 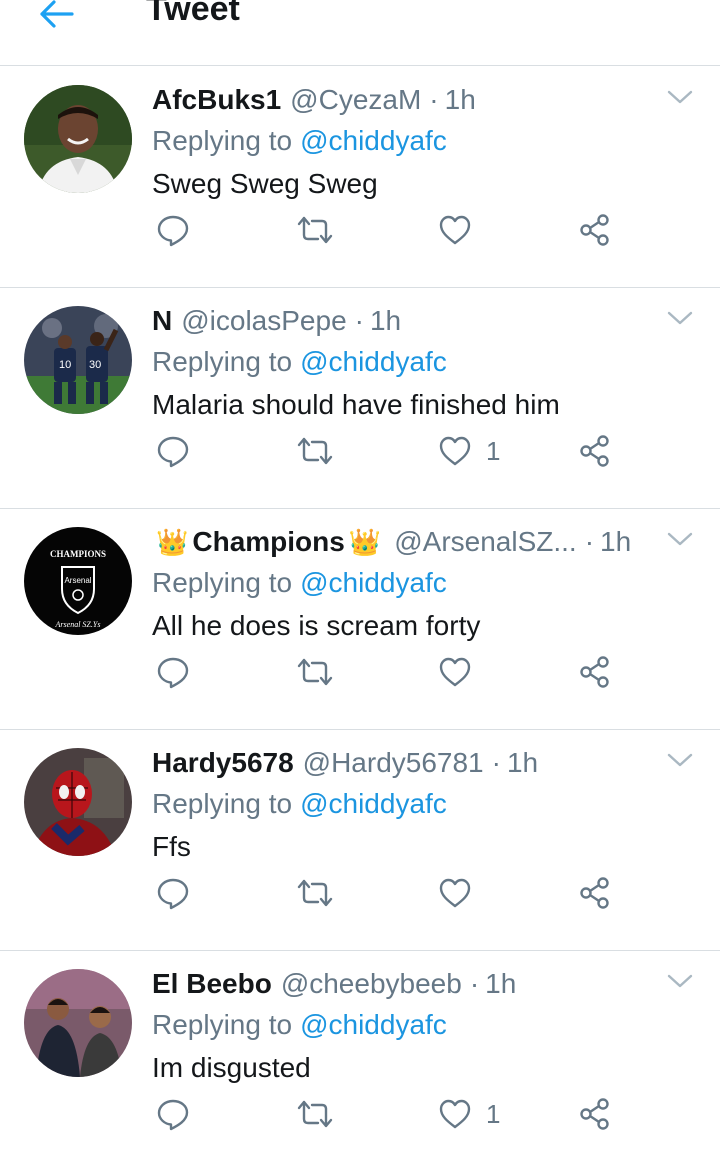 I want to click on svg-text: Arsenal SZ.Ys, so click(x=78, y=624).